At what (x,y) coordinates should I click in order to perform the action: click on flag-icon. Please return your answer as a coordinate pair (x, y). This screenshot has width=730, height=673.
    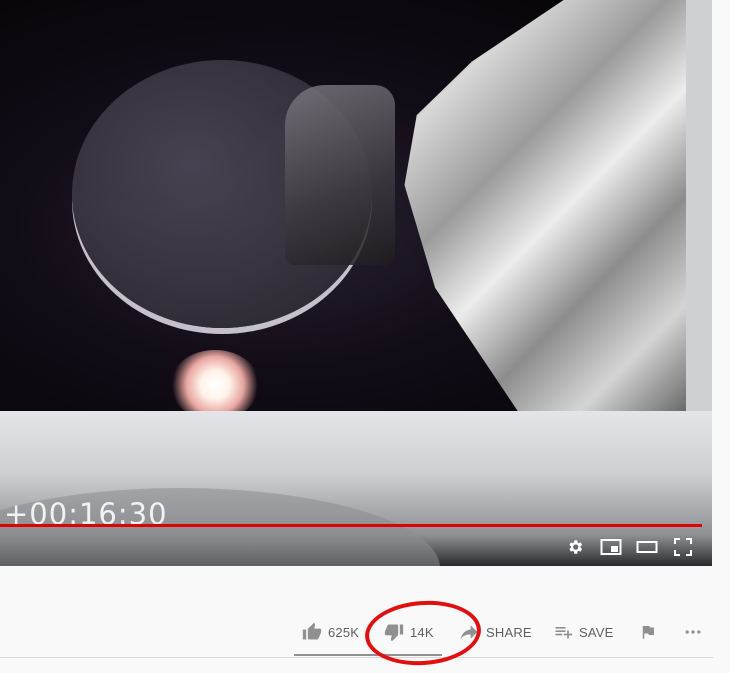
    Looking at the image, I should click on (648, 632).